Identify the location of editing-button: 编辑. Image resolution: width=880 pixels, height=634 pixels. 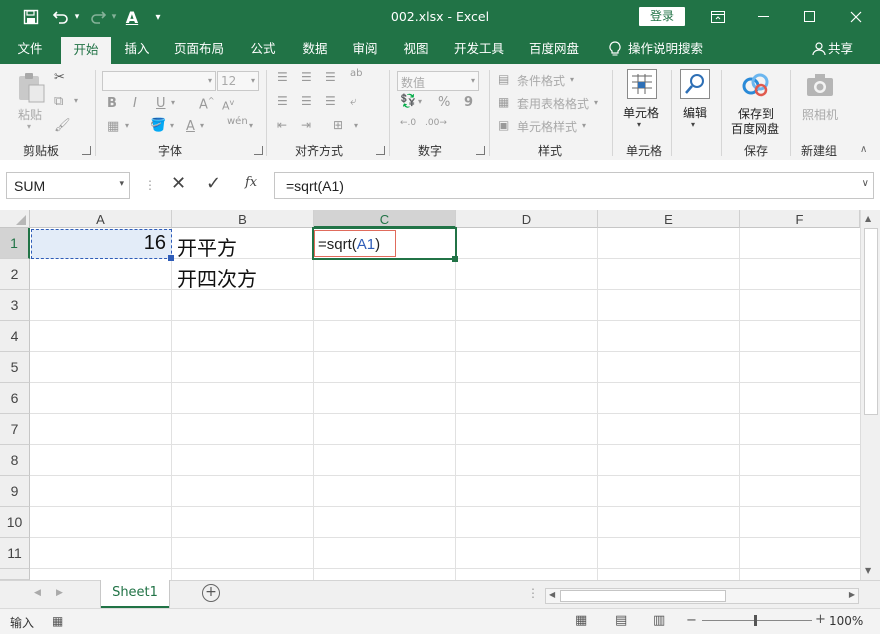
(695, 112).